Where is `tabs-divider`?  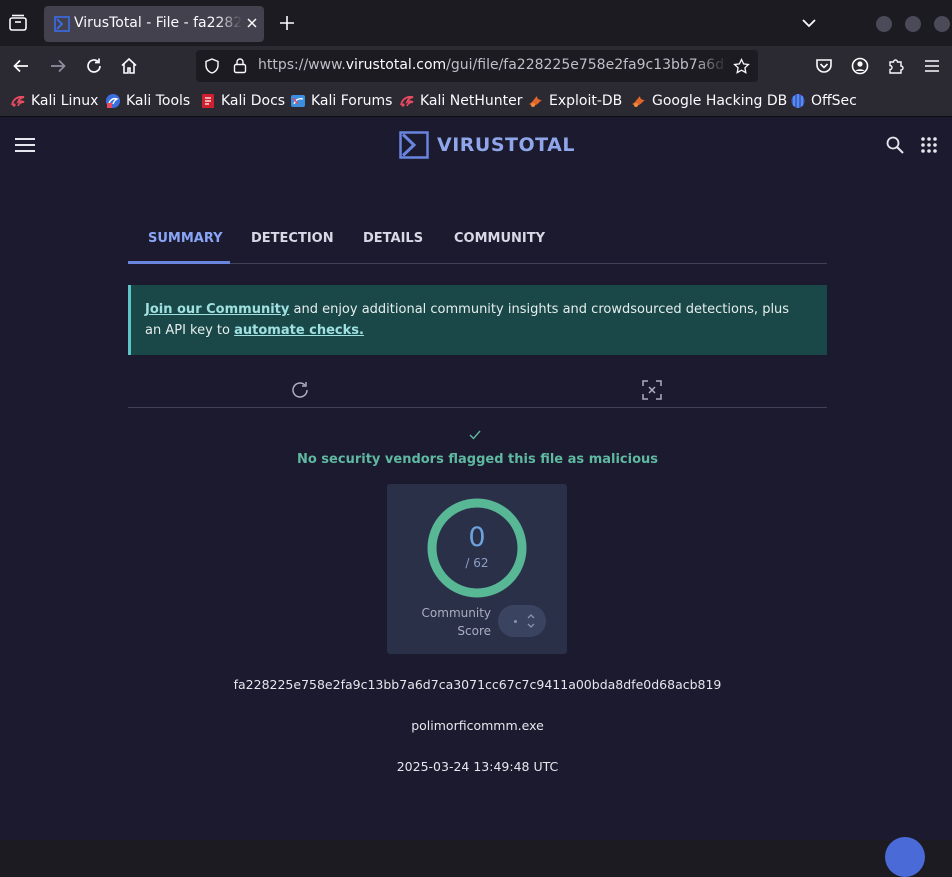
tabs-divider is located at coordinates (477, 263).